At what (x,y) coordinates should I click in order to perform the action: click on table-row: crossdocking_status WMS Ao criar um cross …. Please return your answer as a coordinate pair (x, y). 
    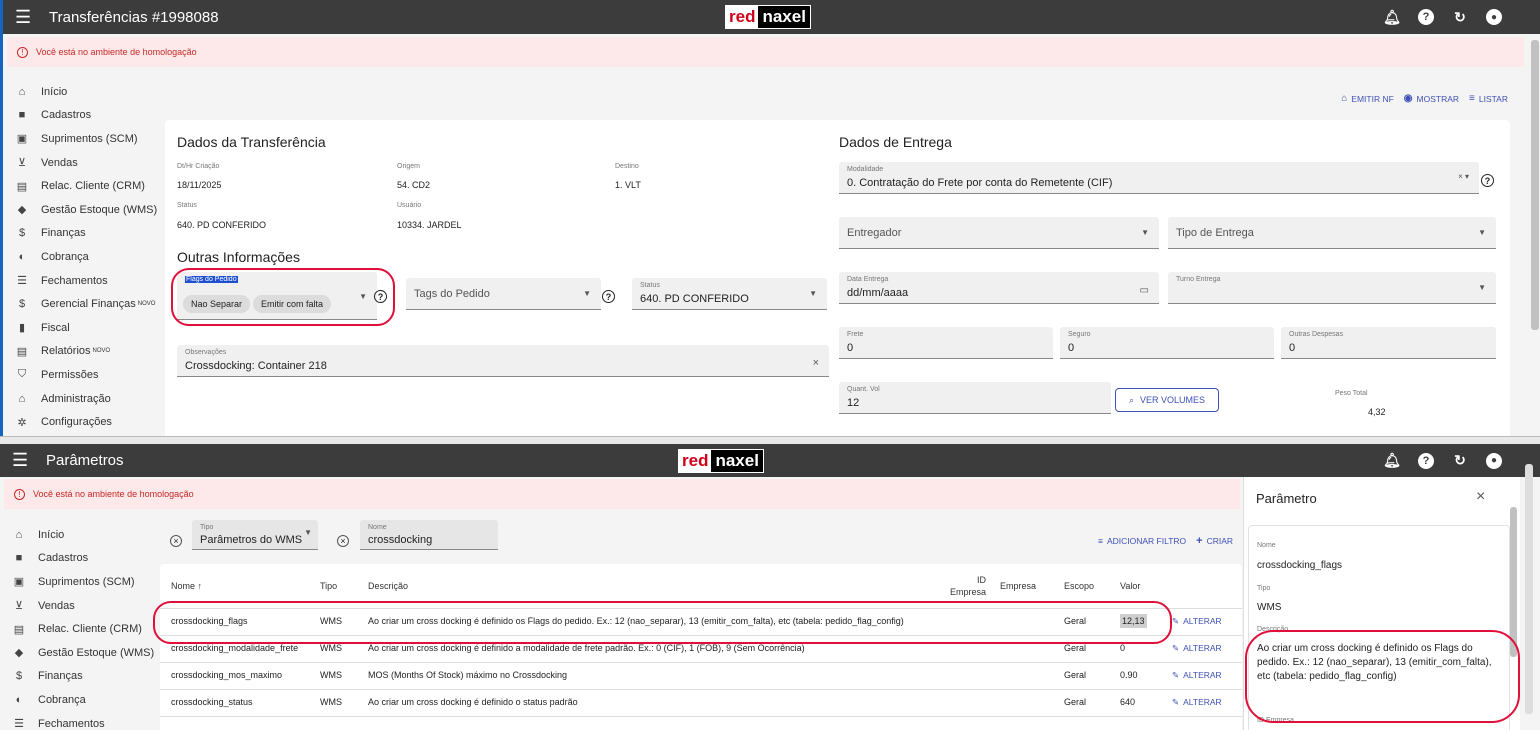
    Looking at the image, I should click on (701, 703).